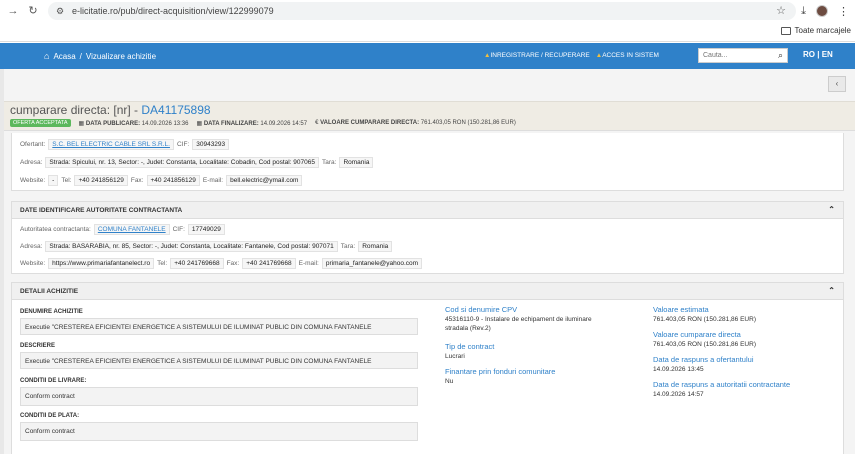 This screenshot has width=855, height=454. Describe the element at coordinates (101, 180) in the screenshot. I see `tel-value: +40 241856129` at that location.